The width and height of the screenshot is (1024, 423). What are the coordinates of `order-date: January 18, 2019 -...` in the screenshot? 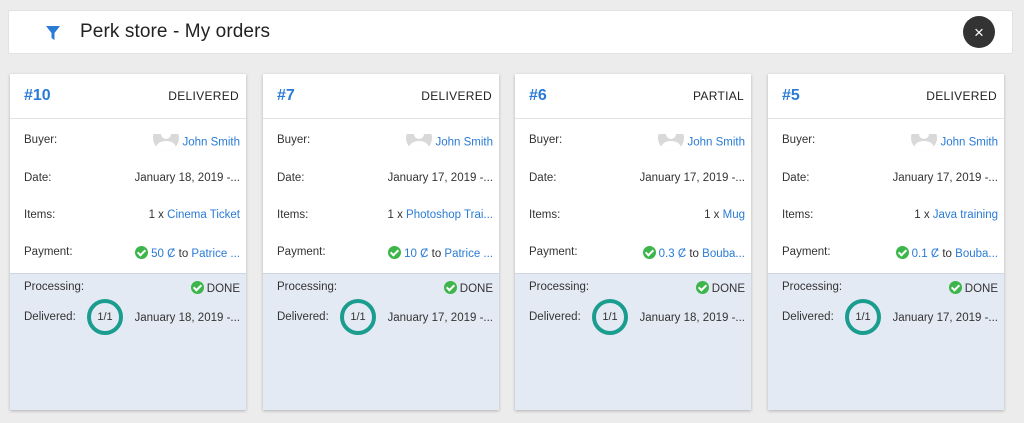 It's located at (187, 178).